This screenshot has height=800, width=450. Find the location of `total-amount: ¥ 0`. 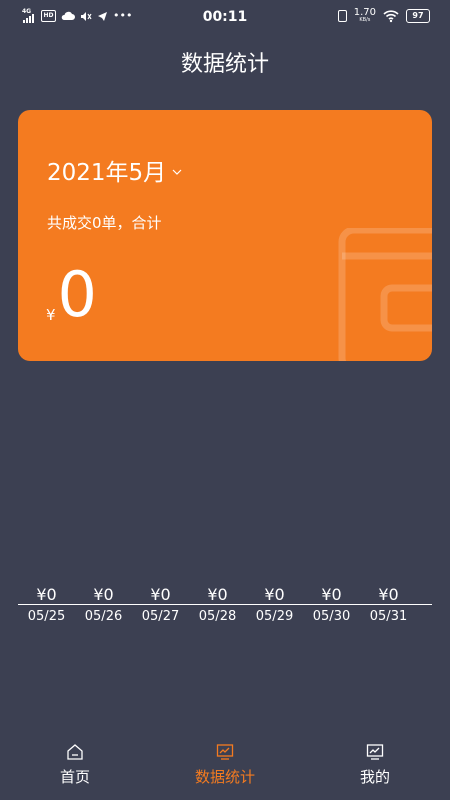

total-amount: ¥ 0 is located at coordinates (71, 295).